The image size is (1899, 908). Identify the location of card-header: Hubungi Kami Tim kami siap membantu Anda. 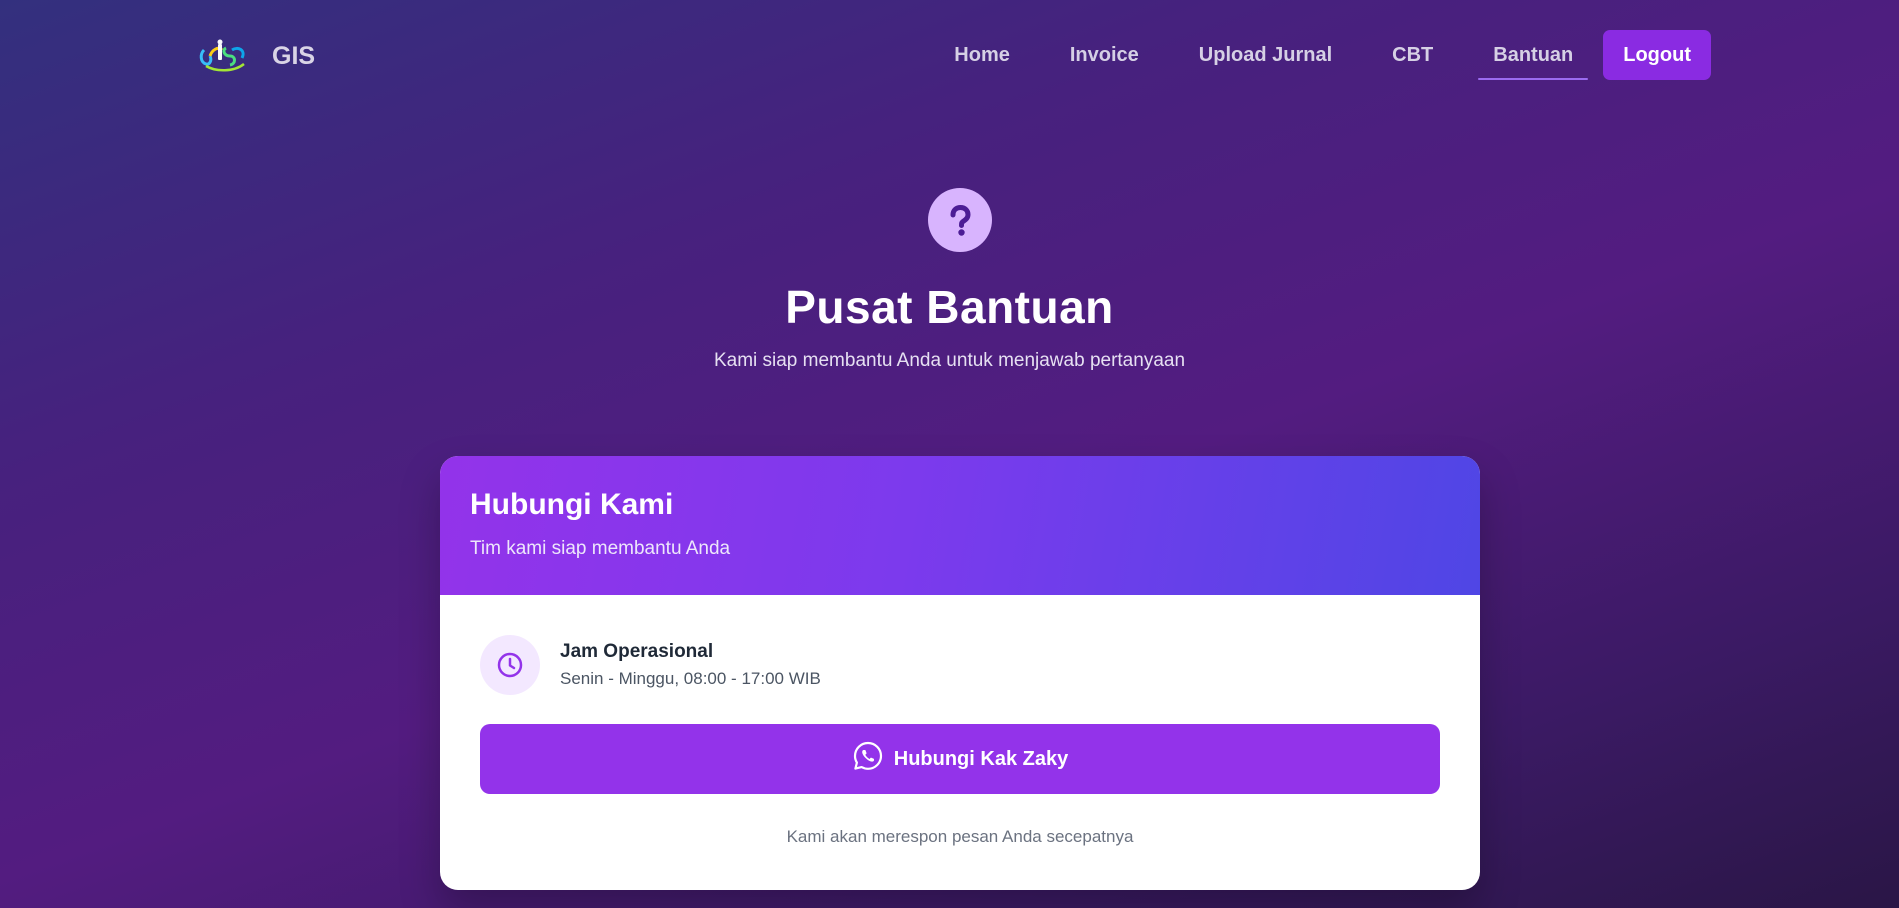
(960, 525).